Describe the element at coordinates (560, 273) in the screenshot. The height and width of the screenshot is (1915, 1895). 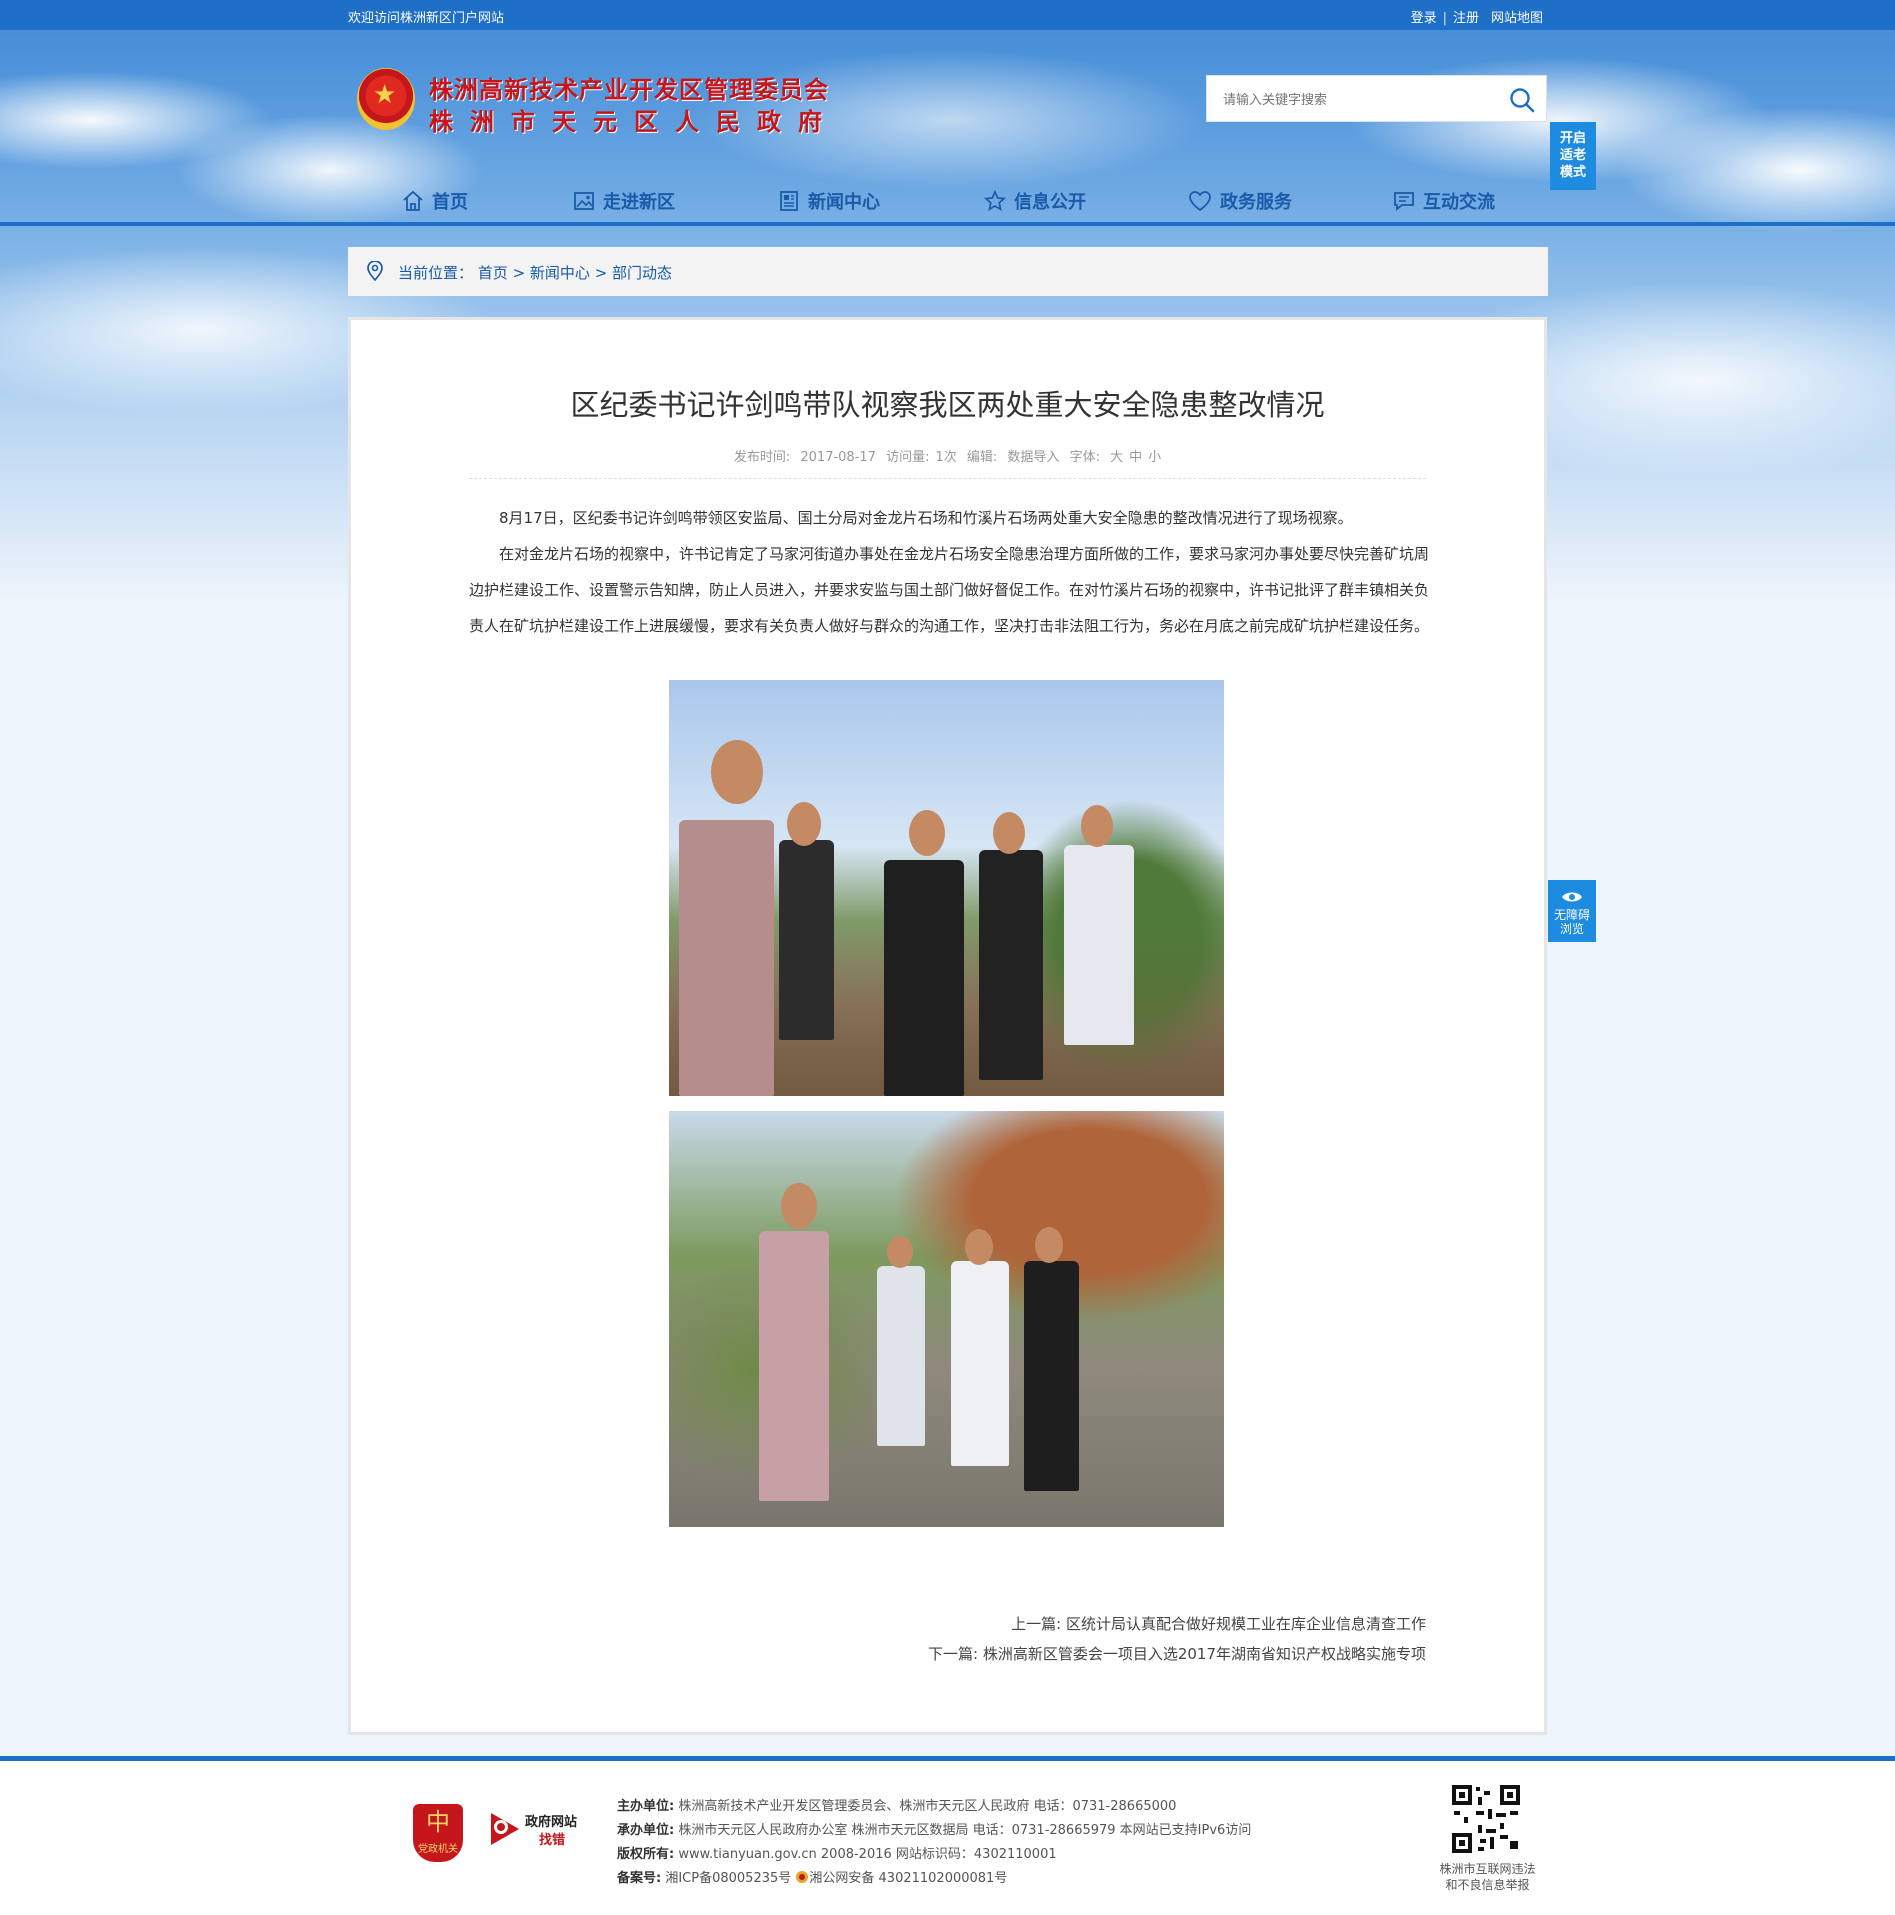
I see `breadcrumb-news: 新闻中心` at that location.